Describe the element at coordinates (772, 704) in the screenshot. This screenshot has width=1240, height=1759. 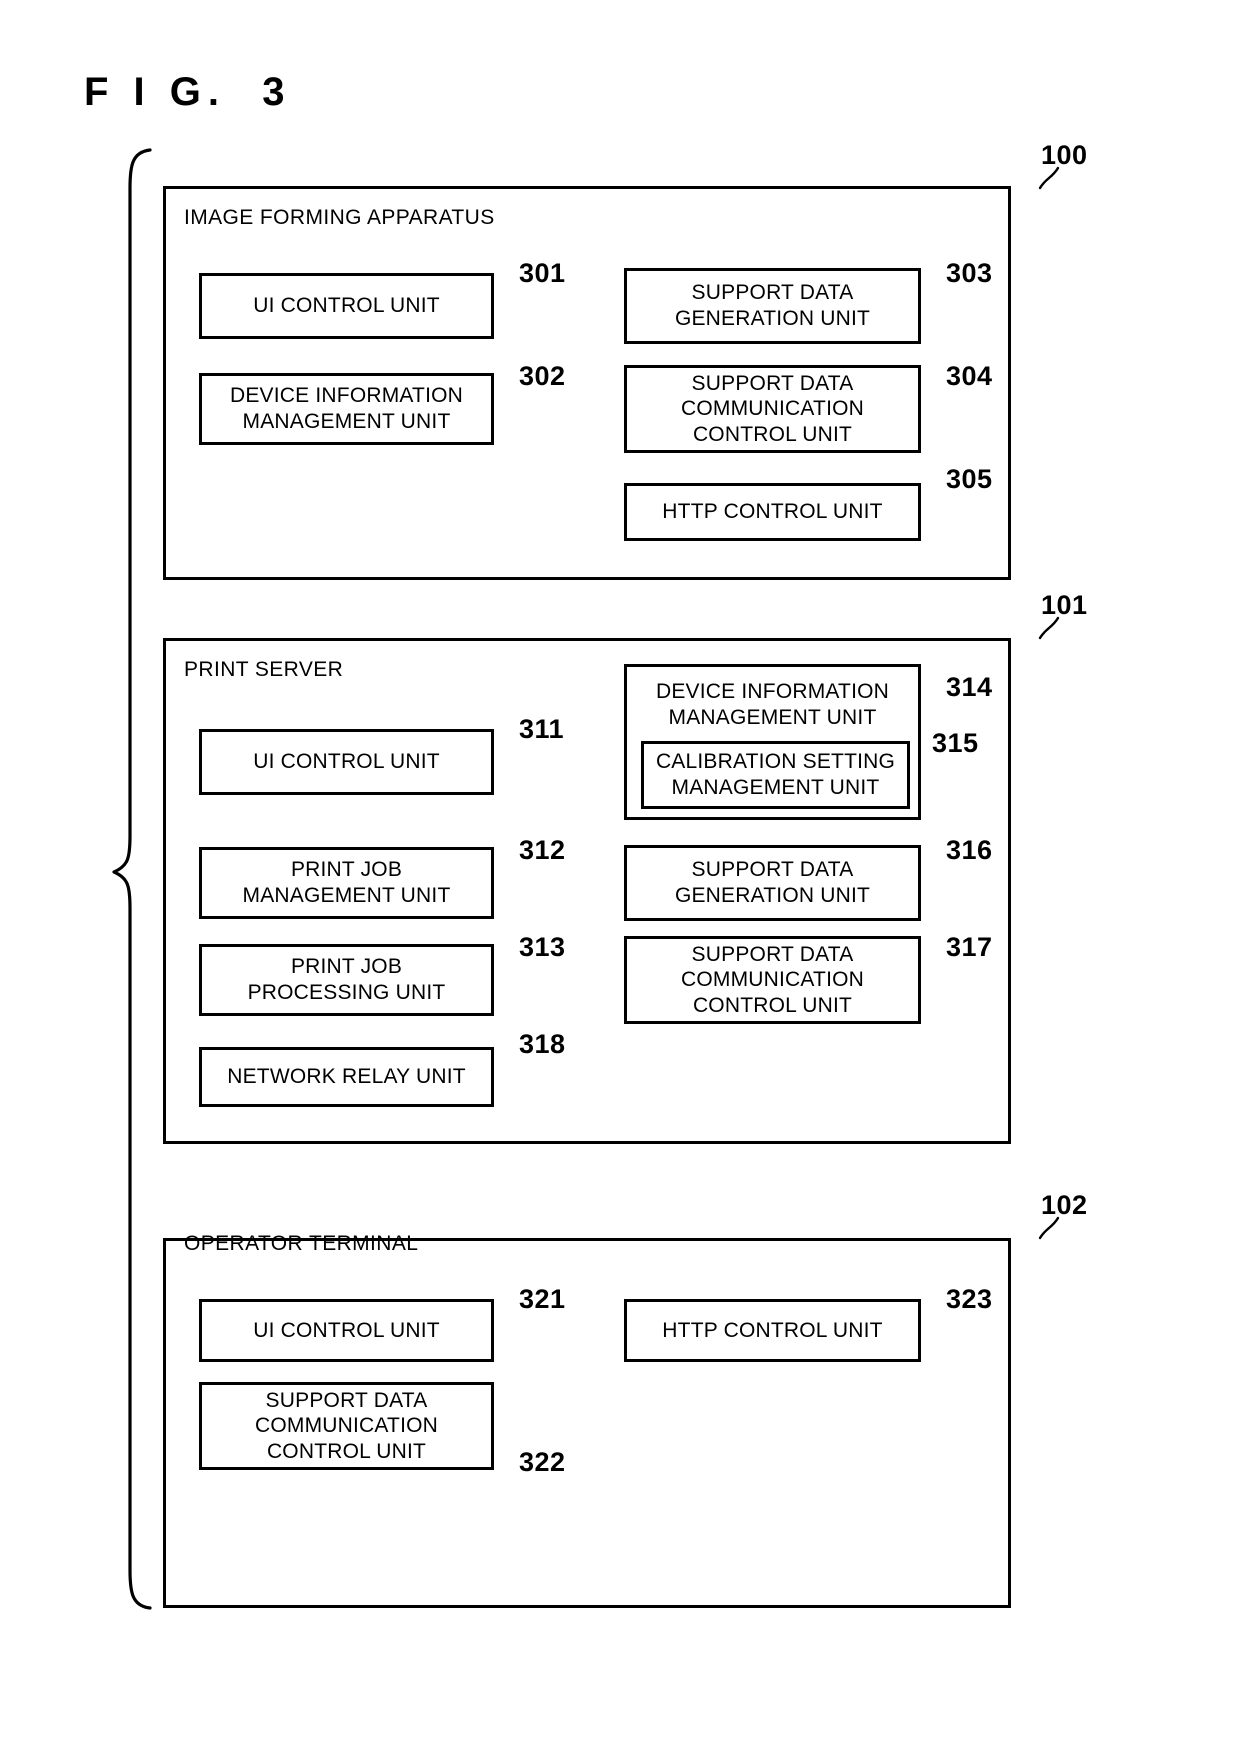
I see `unit-label-314: DEVICE INFORMATION MANAGEMENT UNIT` at that location.